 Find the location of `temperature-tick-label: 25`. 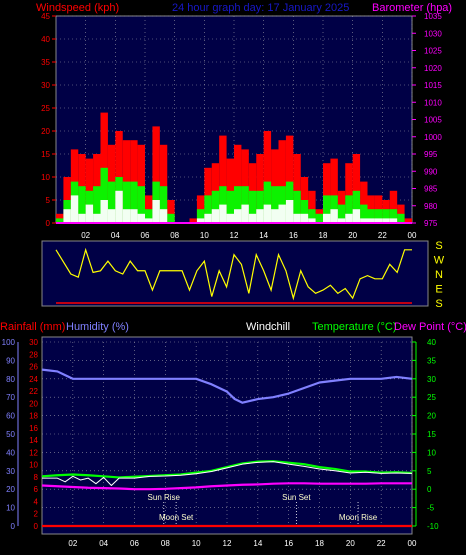

temperature-tick-label: 25 is located at coordinates (431, 397).